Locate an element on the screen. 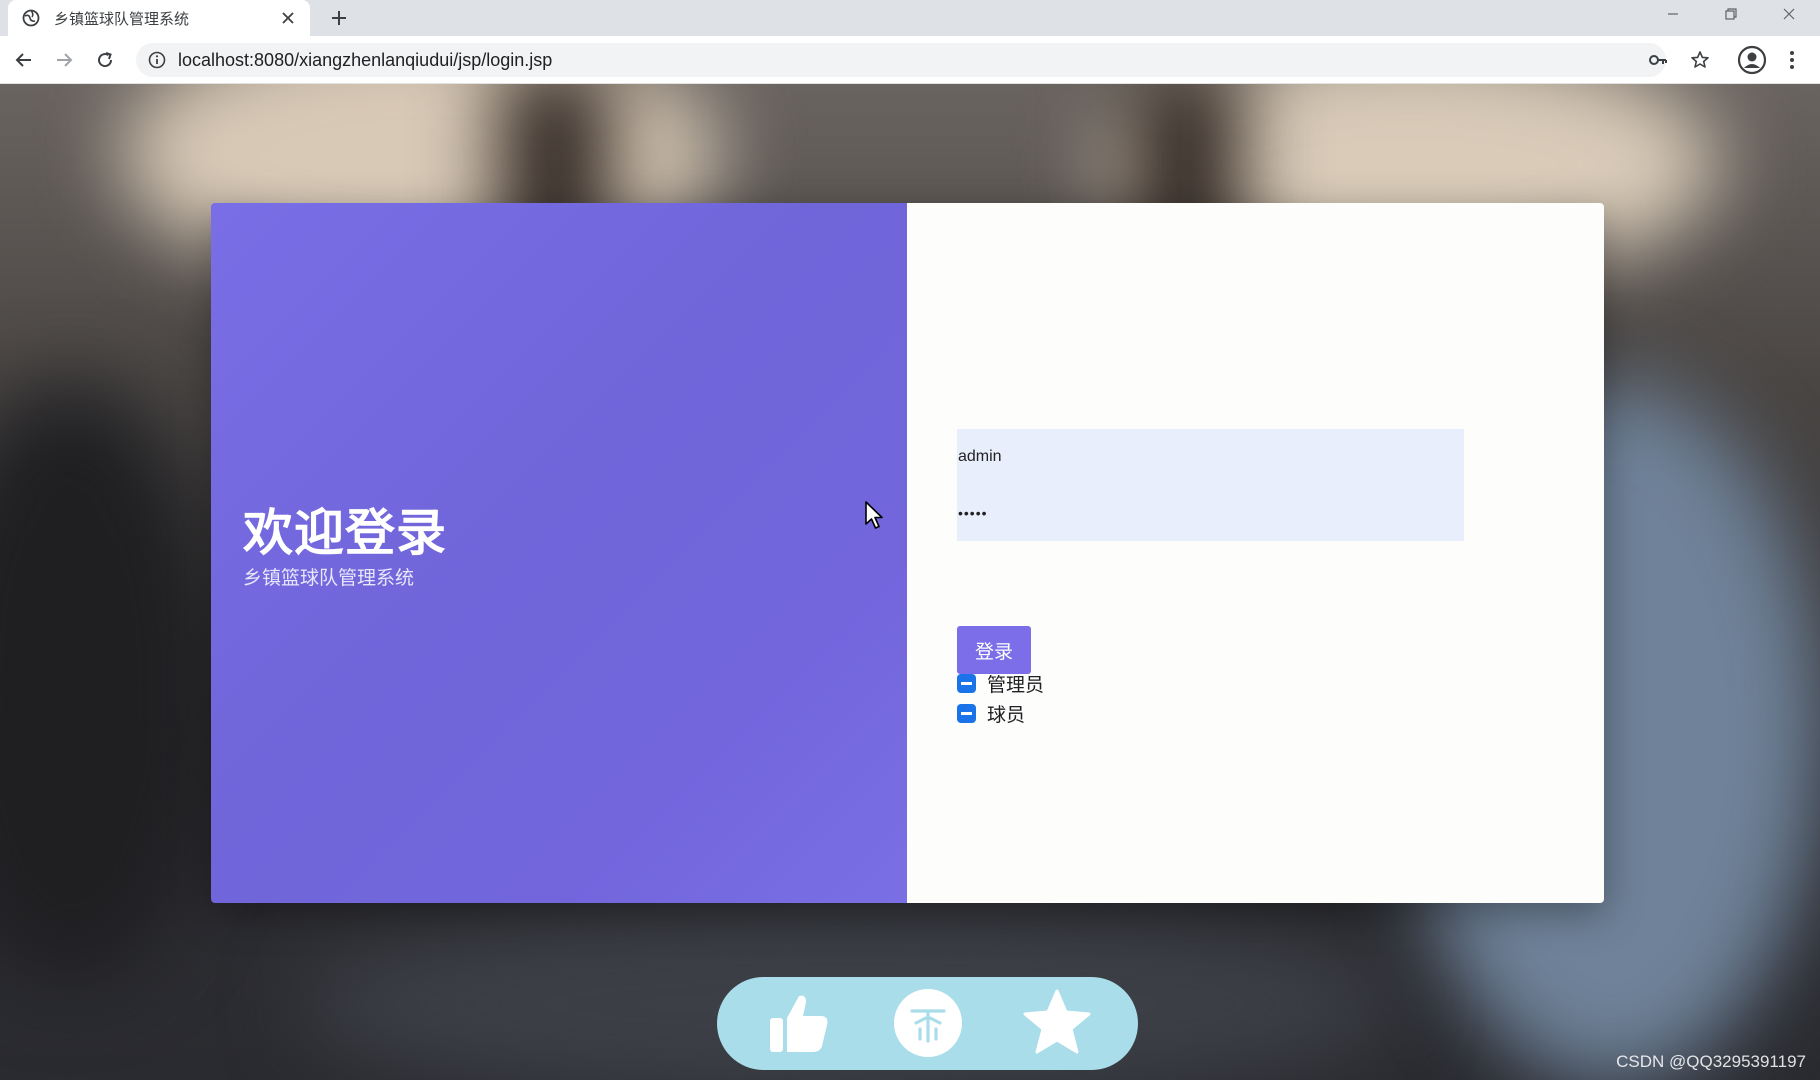  profile-avatar-icon is located at coordinates (1752, 60).